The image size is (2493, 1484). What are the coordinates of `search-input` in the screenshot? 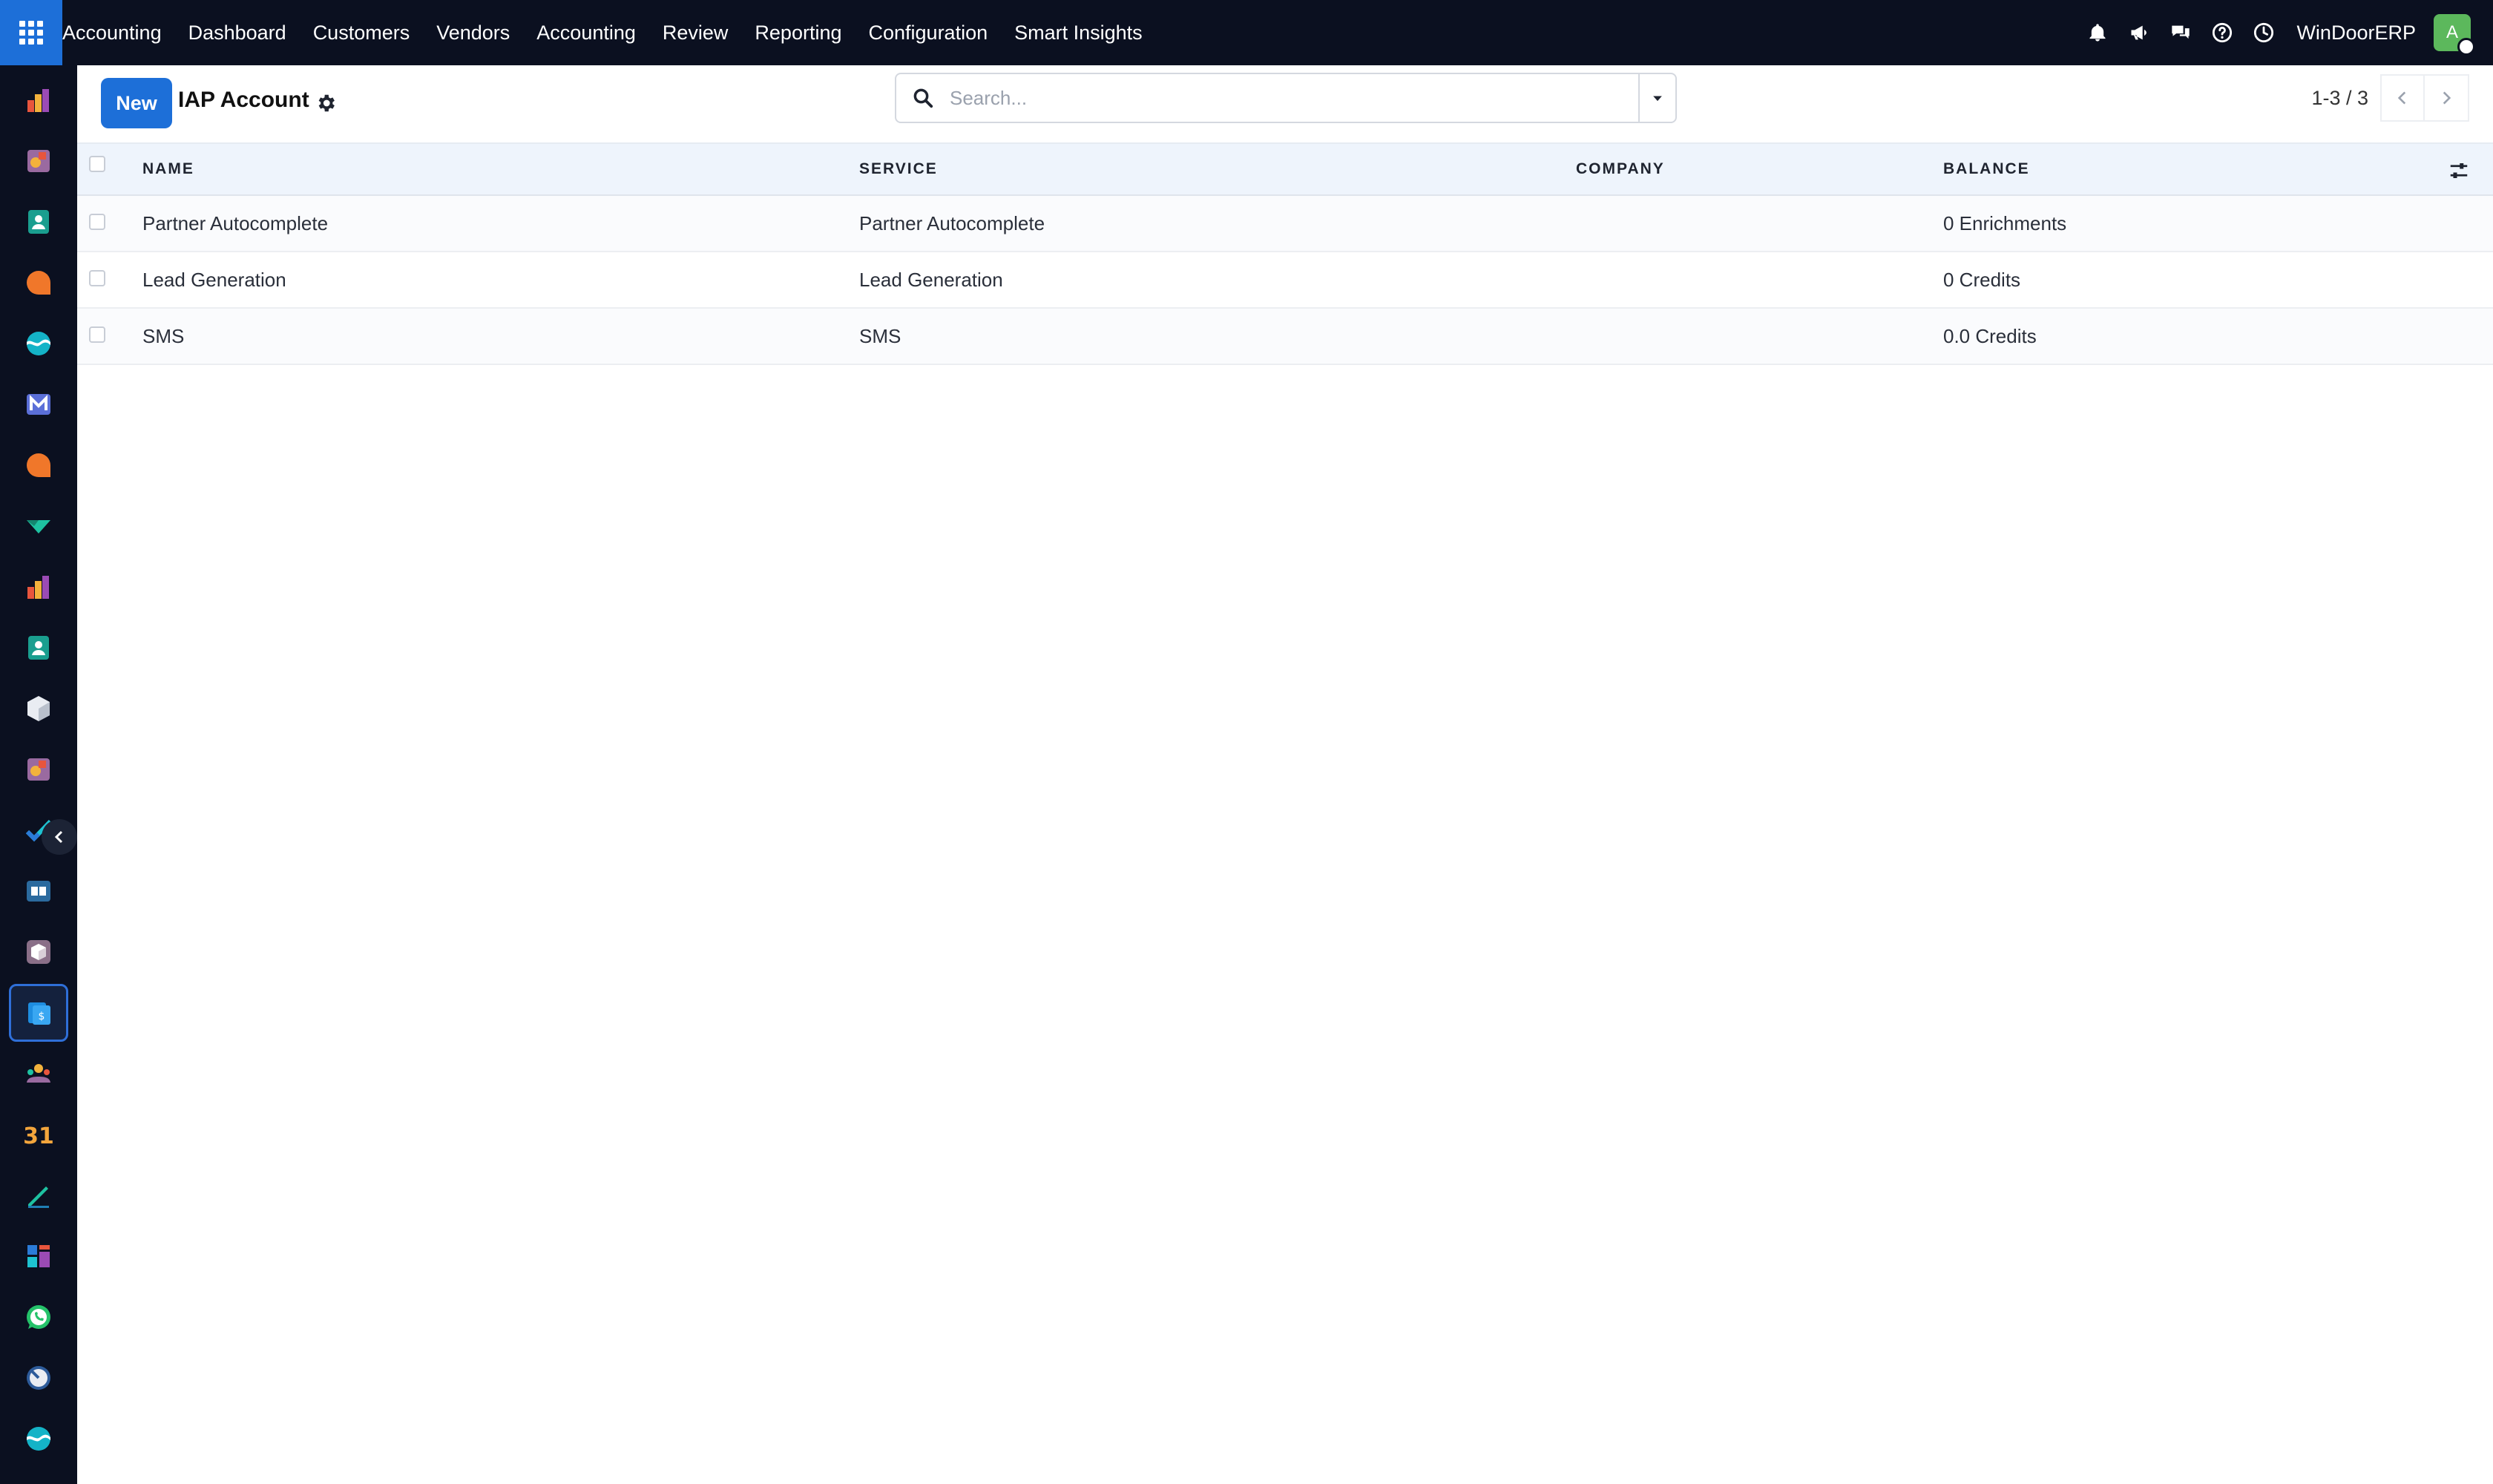 It's located at (1294, 98).